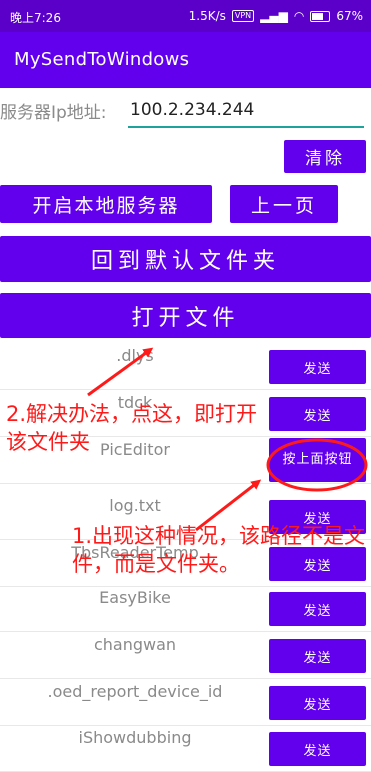 This screenshot has width=371, height=772. I want to click on list-item: changwan 发送, so click(185, 655).